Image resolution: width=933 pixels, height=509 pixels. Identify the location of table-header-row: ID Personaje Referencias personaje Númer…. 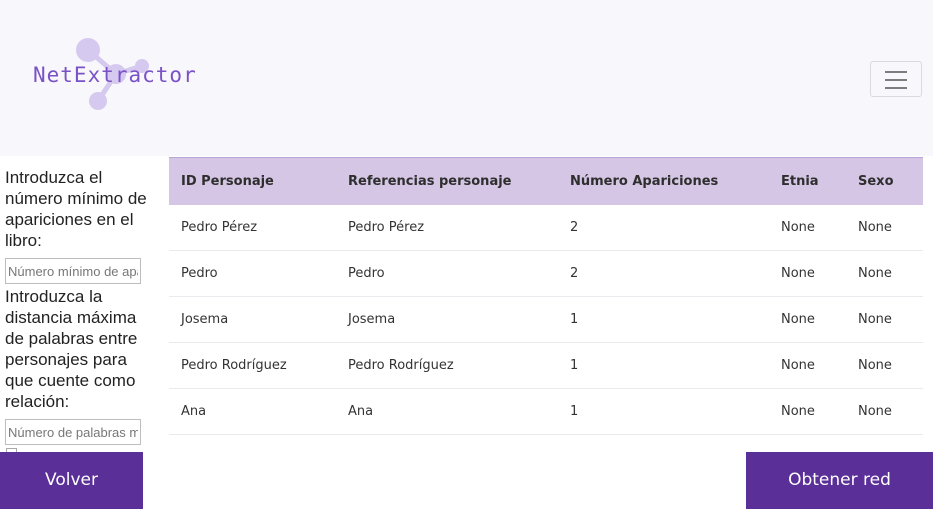
(546, 181).